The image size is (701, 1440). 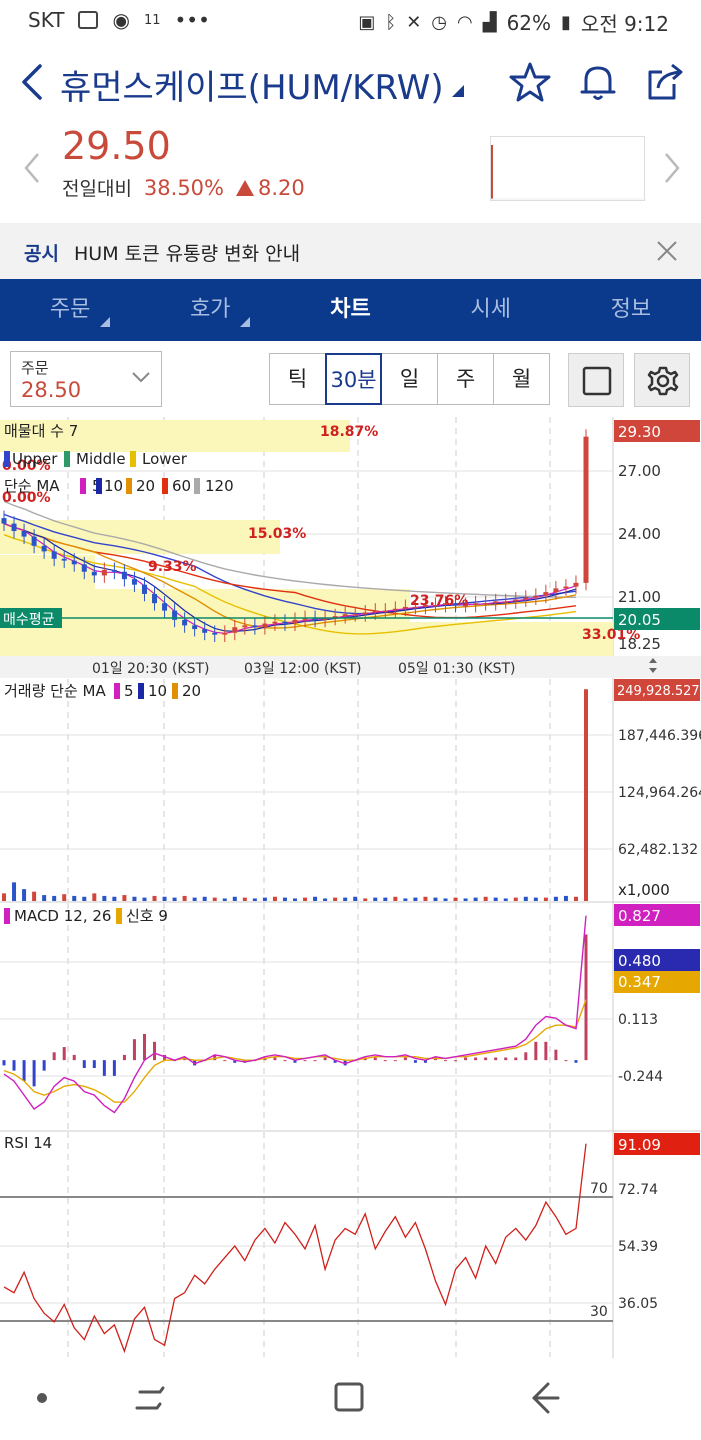 I want to click on page-title: 휴먼스케이프(HUM/KRW), so click(x=262, y=84).